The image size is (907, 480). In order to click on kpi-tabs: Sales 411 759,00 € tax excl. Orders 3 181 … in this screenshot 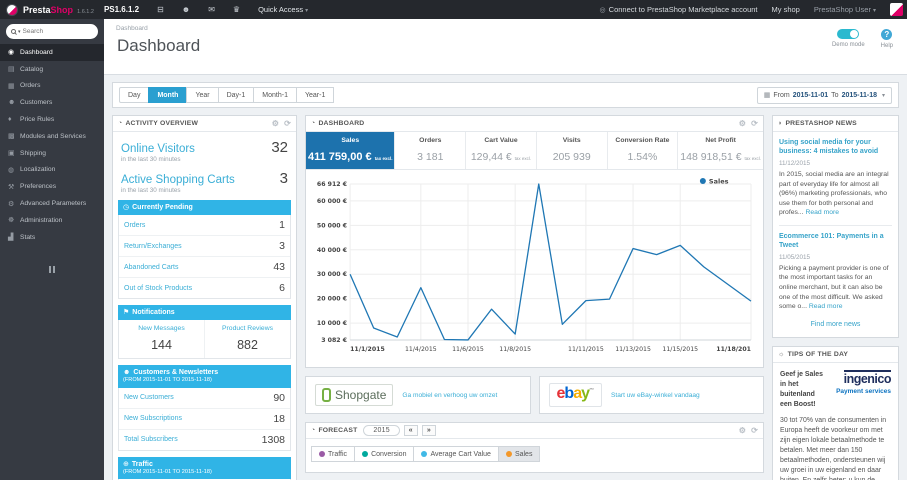, I will do `click(534, 151)`.